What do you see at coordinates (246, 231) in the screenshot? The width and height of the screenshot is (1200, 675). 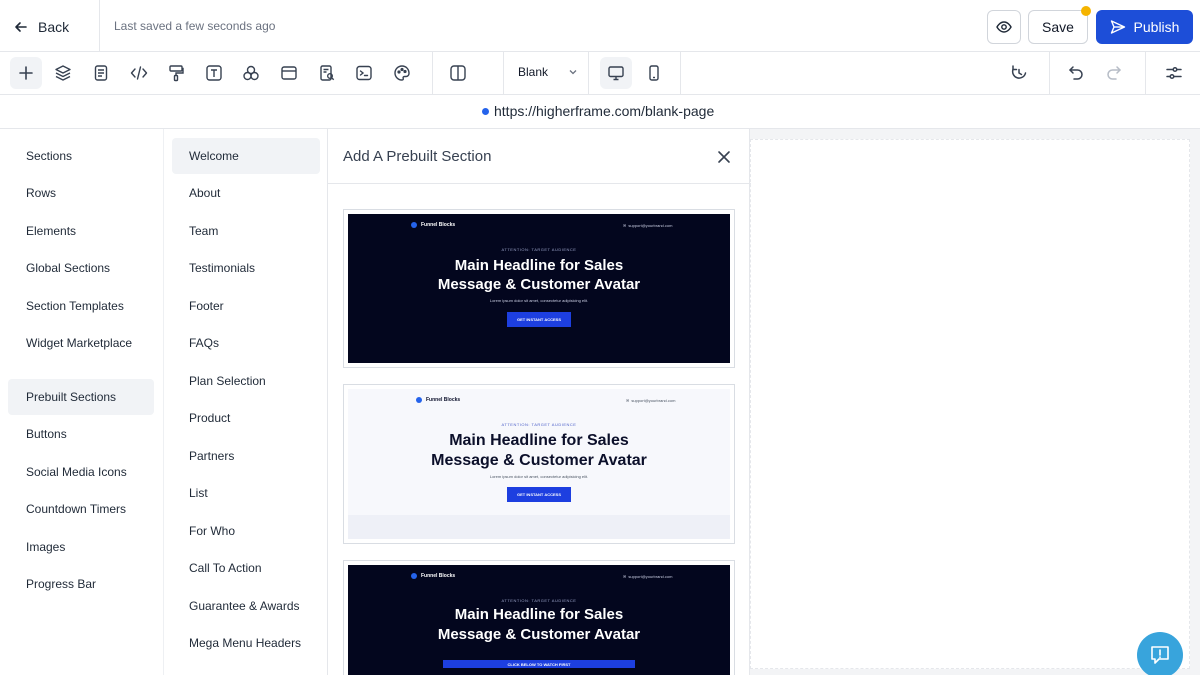 I see `category-team: Team` at bounding box center [246, 231].